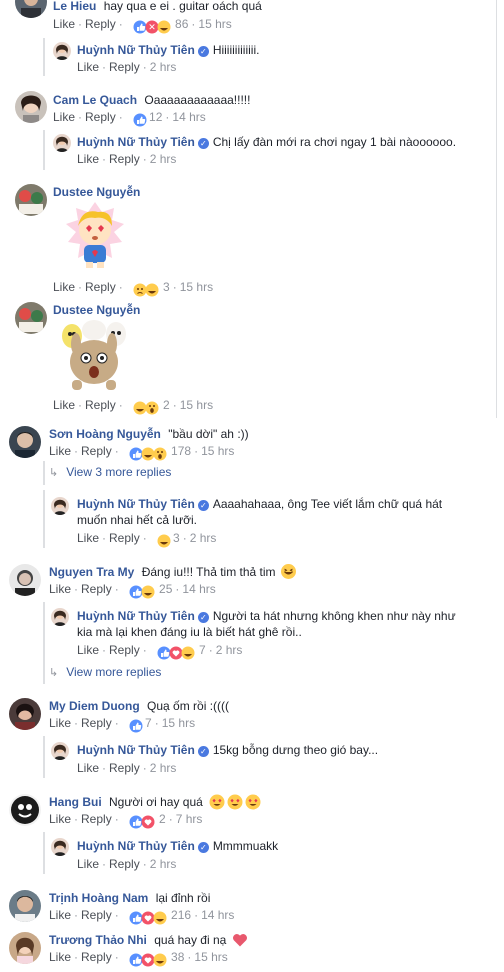 This screenshot has width=504, height=972. I want to click on reaction-count: 216, so click(181, 915).